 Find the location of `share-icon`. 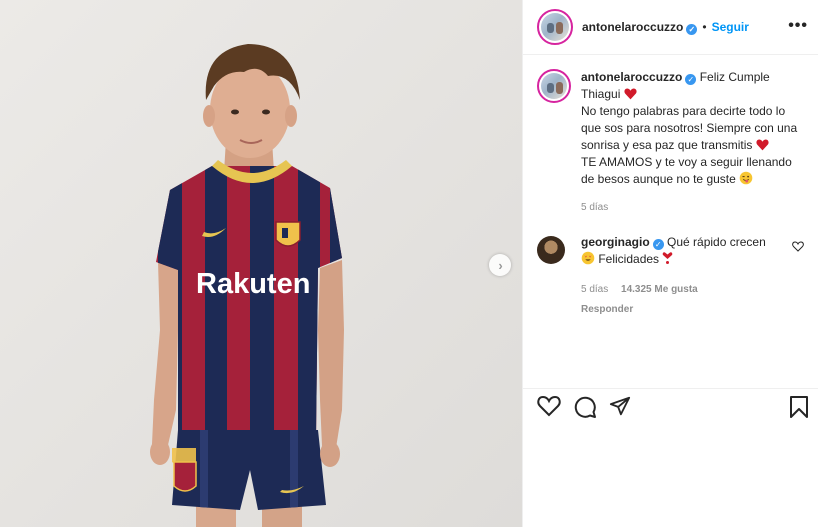

share-icon is located at coordinates (620, 406).